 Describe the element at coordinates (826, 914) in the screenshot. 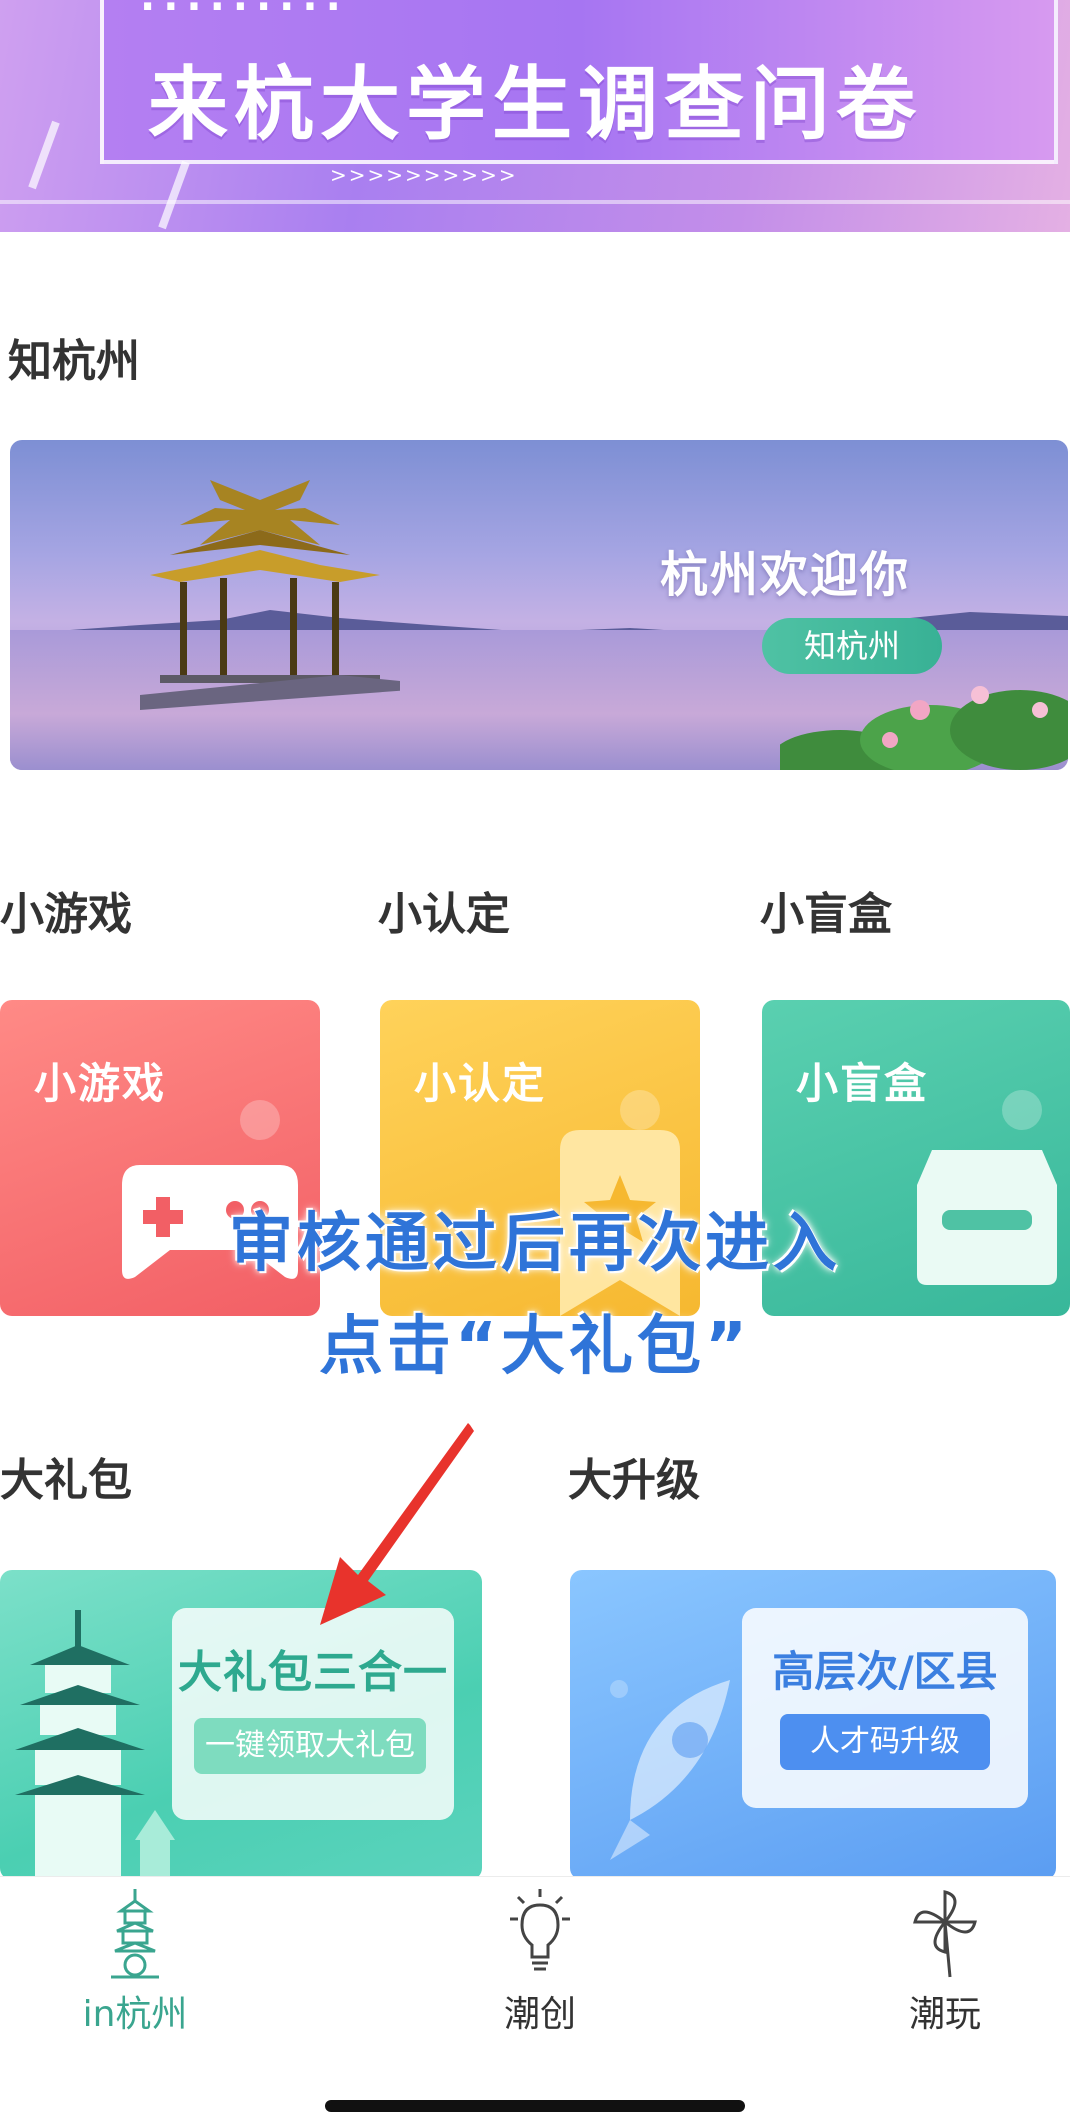

I see `section-title-mini-box: 小盲盒` at that location.